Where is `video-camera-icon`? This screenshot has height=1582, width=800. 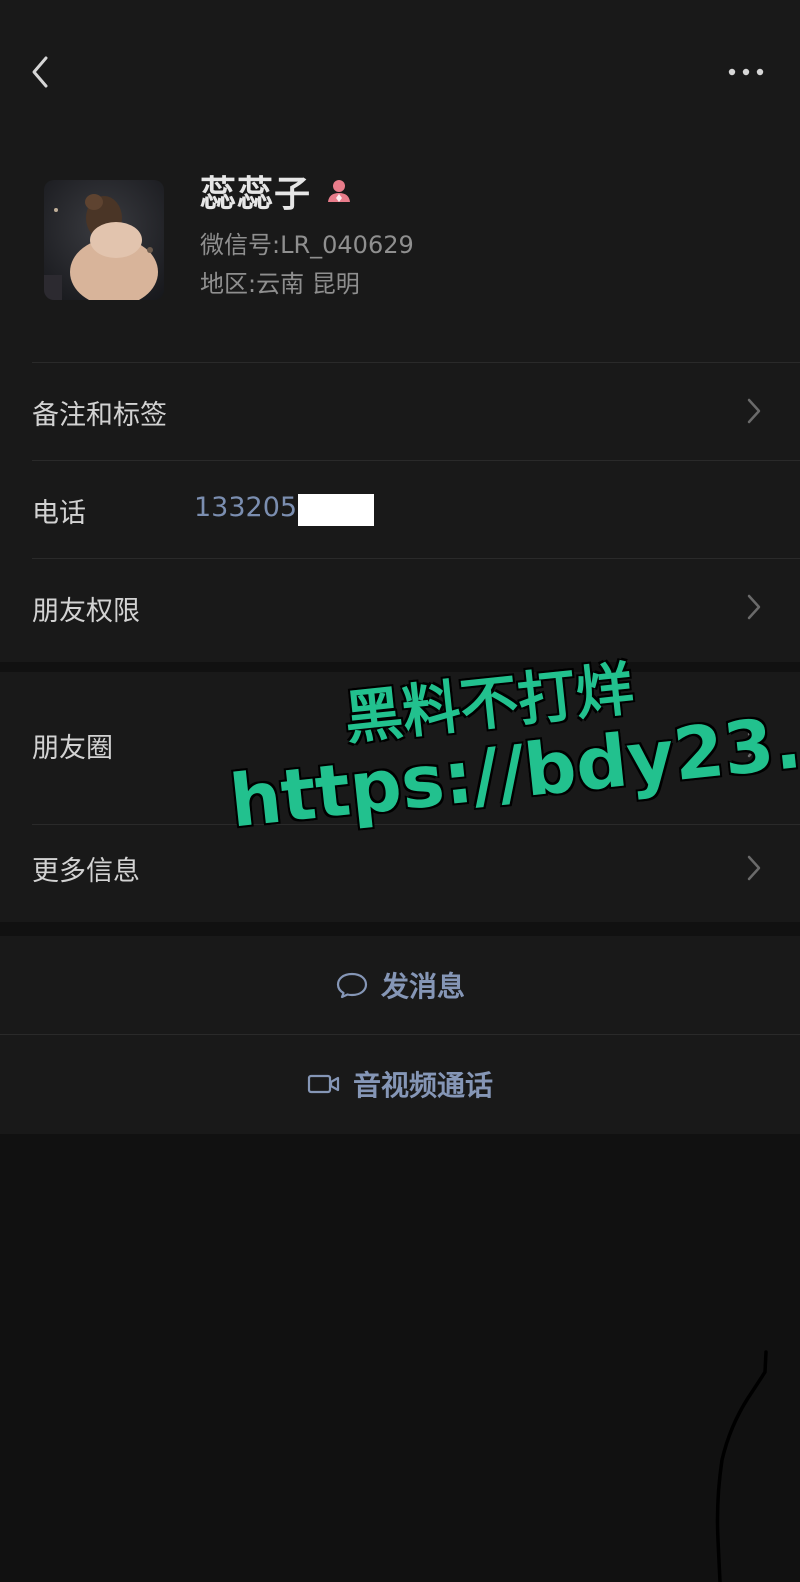
video-camera-icon is located at coordinates (323, 1084).